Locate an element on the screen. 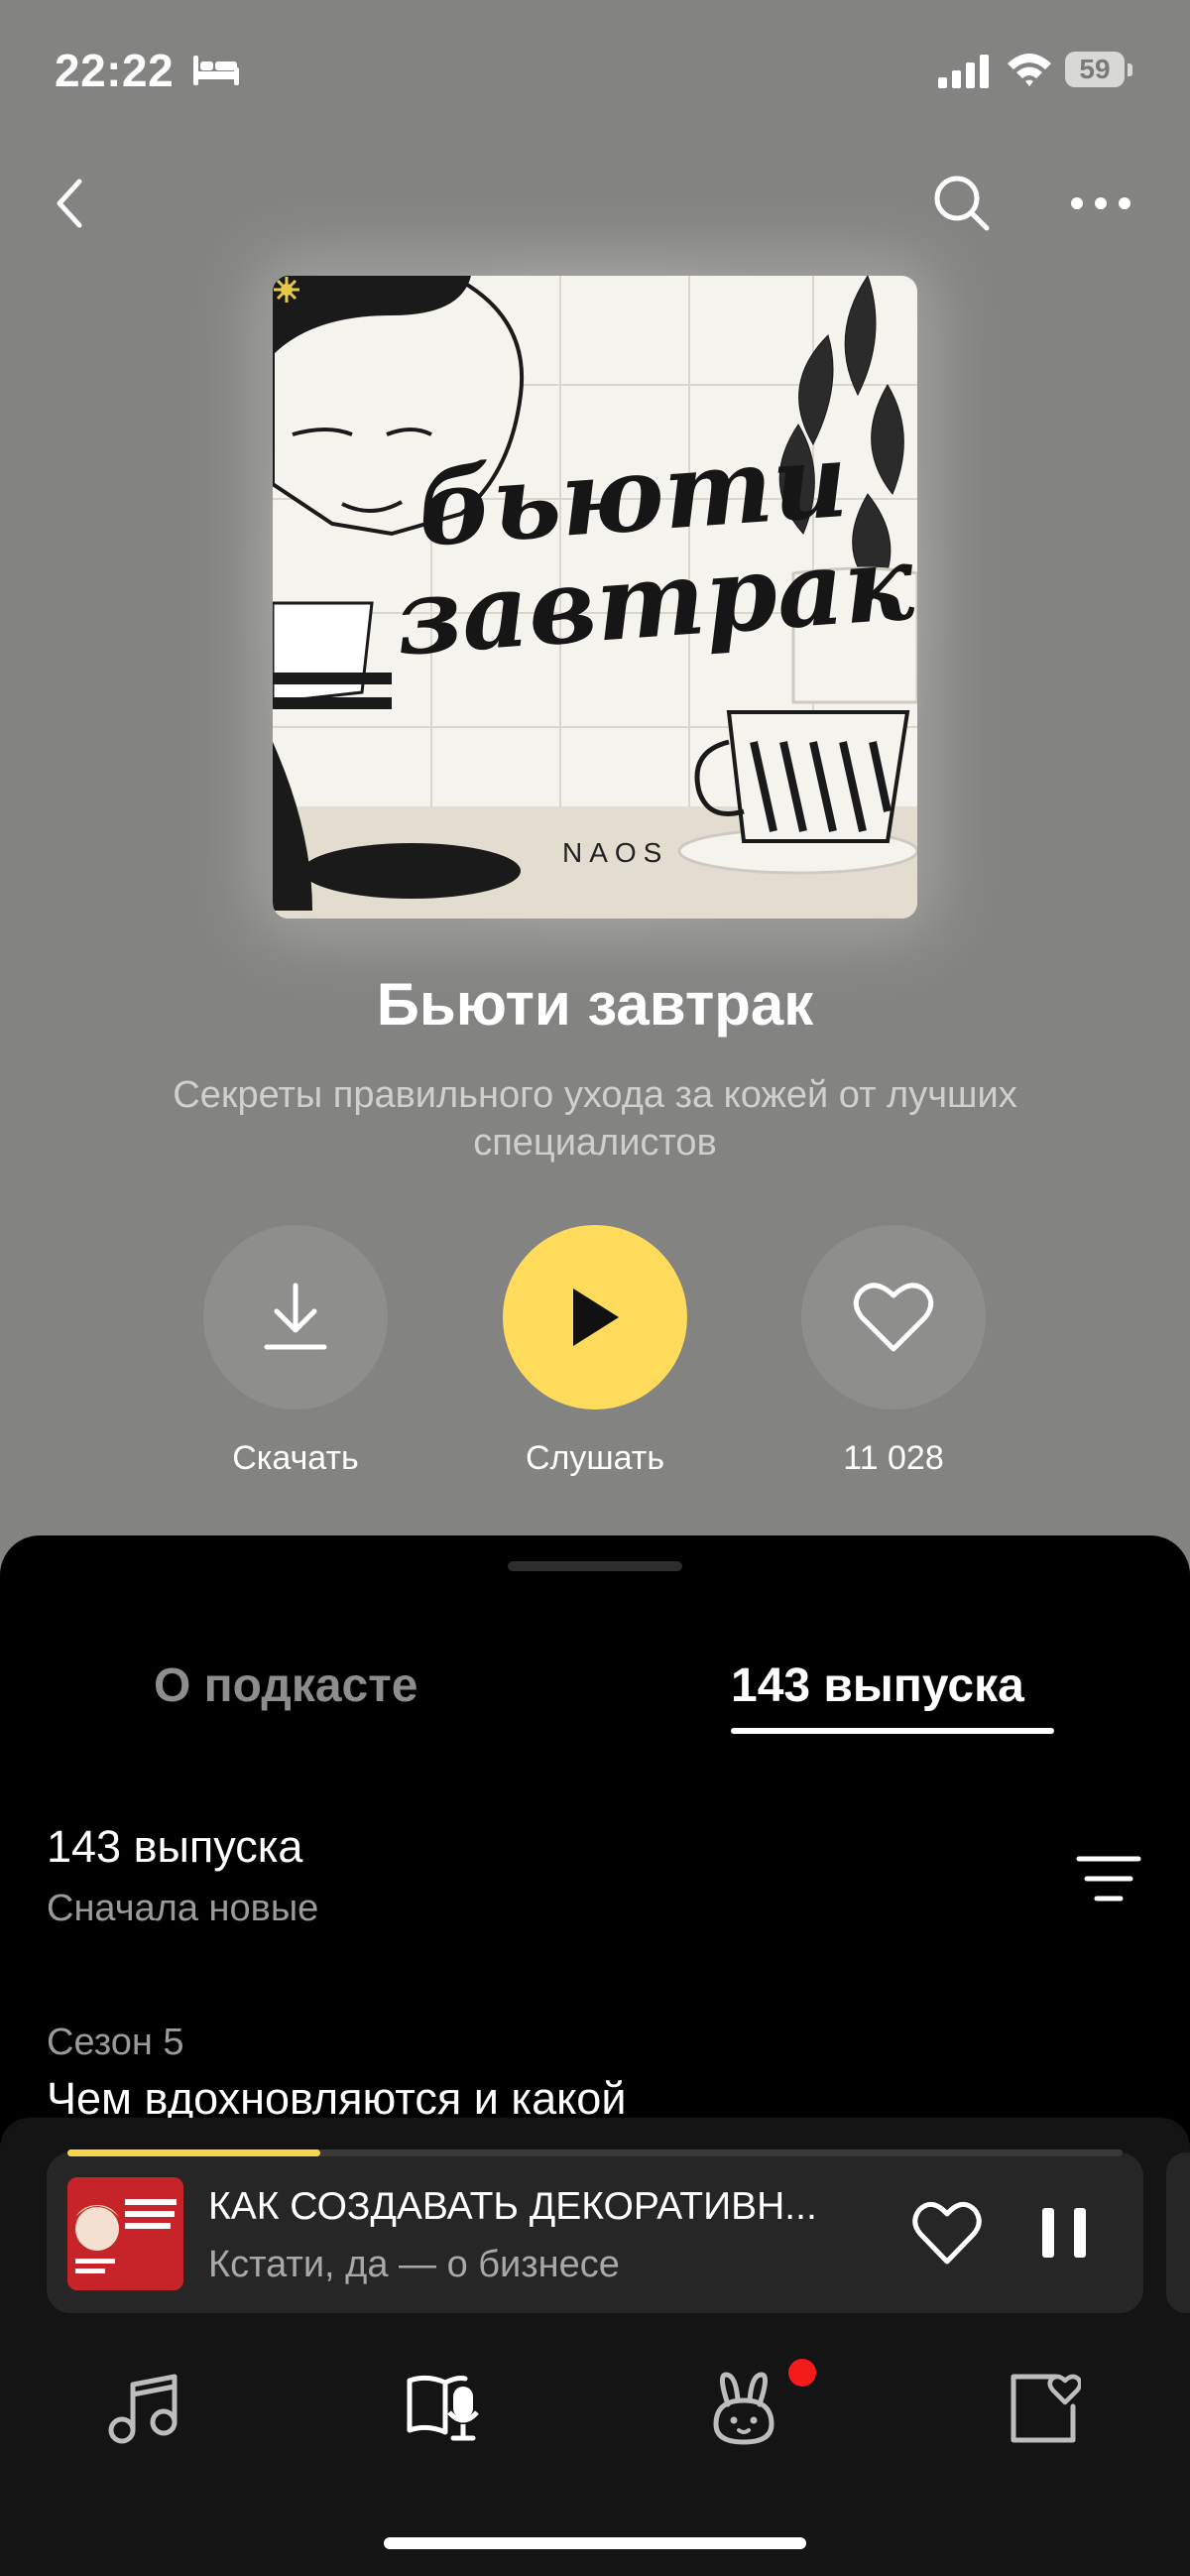 This screenshot has width=1190, height=2576. like-button: 11 028 is located at coordinates (893, 1351).